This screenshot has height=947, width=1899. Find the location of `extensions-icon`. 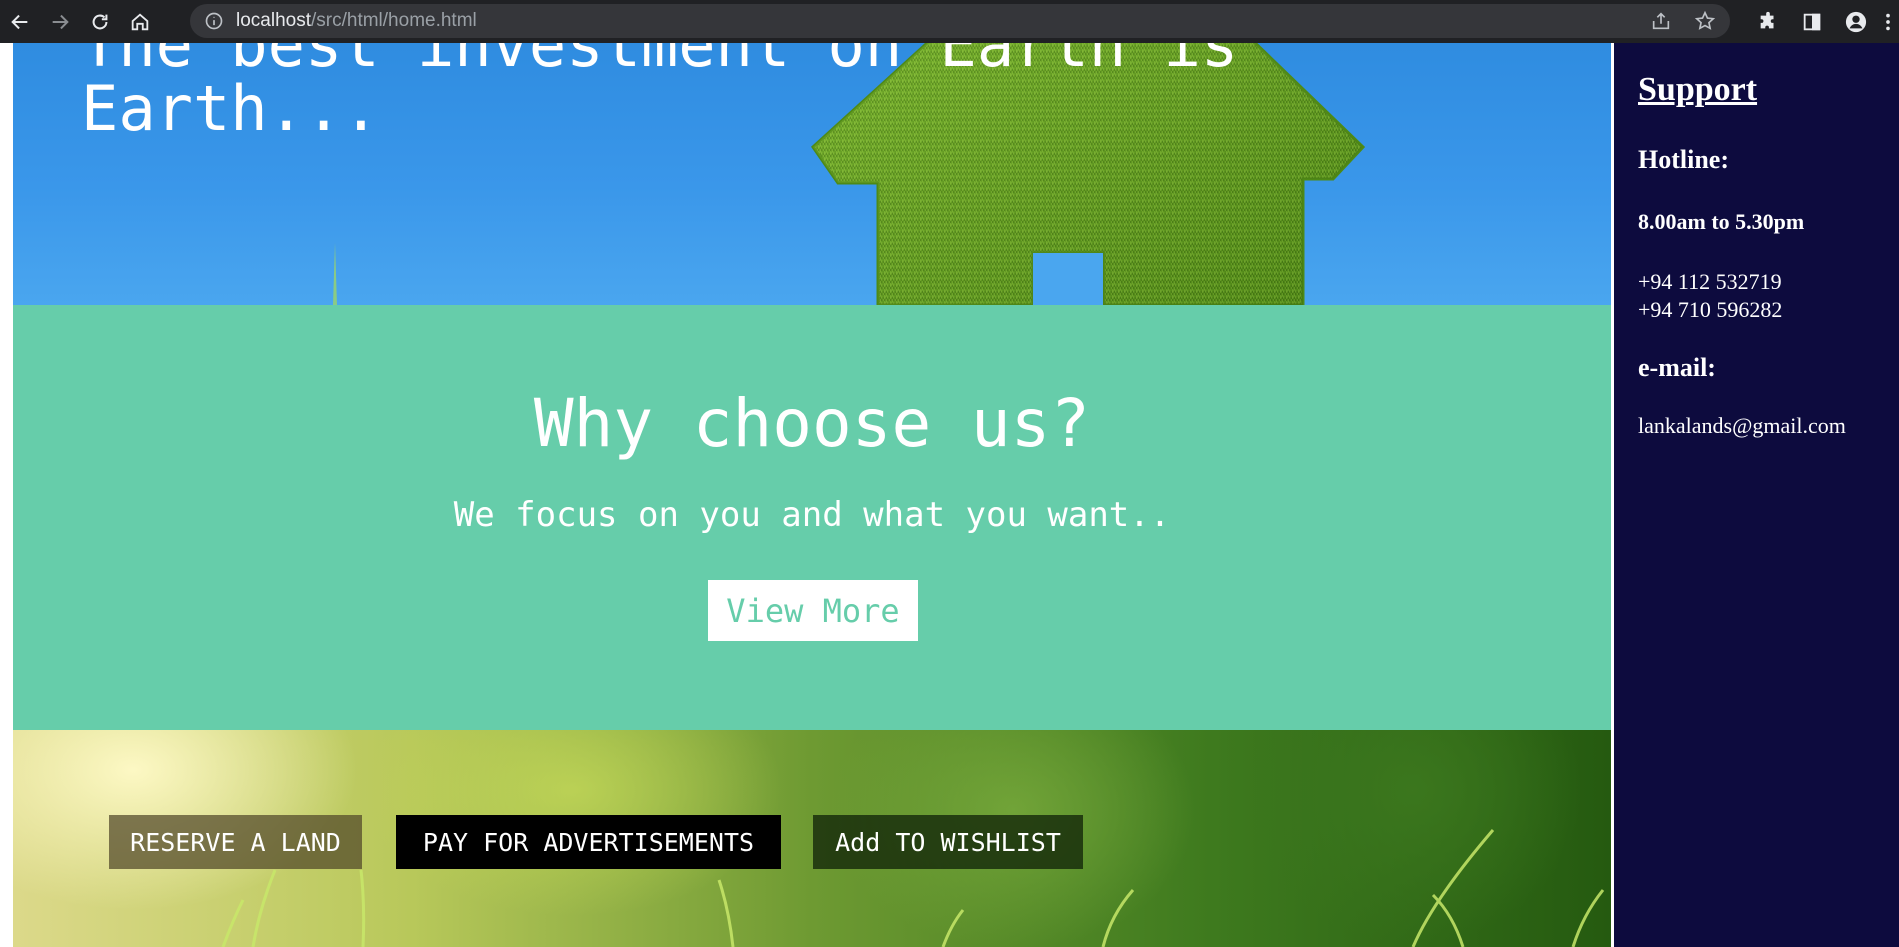

extensions-icon is located at coordinates (1768, 22).